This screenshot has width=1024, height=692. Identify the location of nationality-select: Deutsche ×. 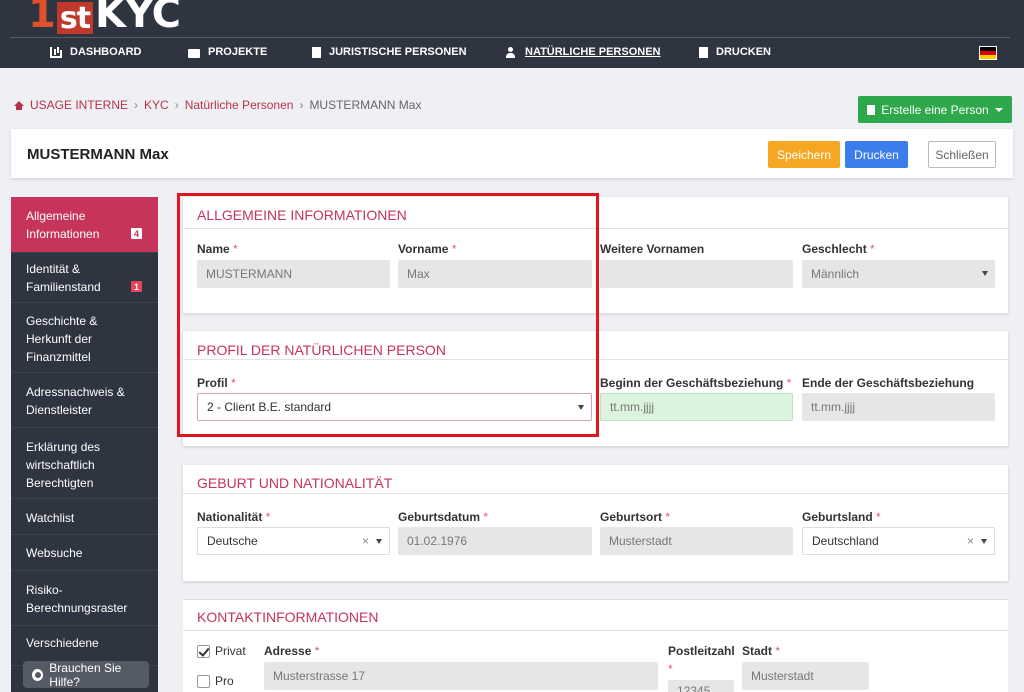
(293, 541).